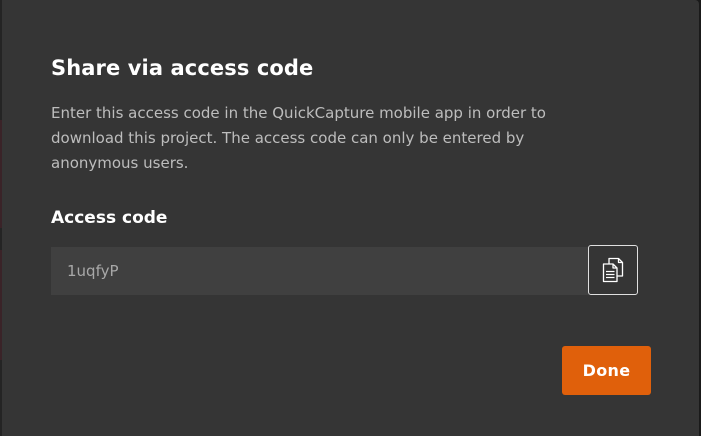  I want to click on done-button: Done, so click(606, 370).